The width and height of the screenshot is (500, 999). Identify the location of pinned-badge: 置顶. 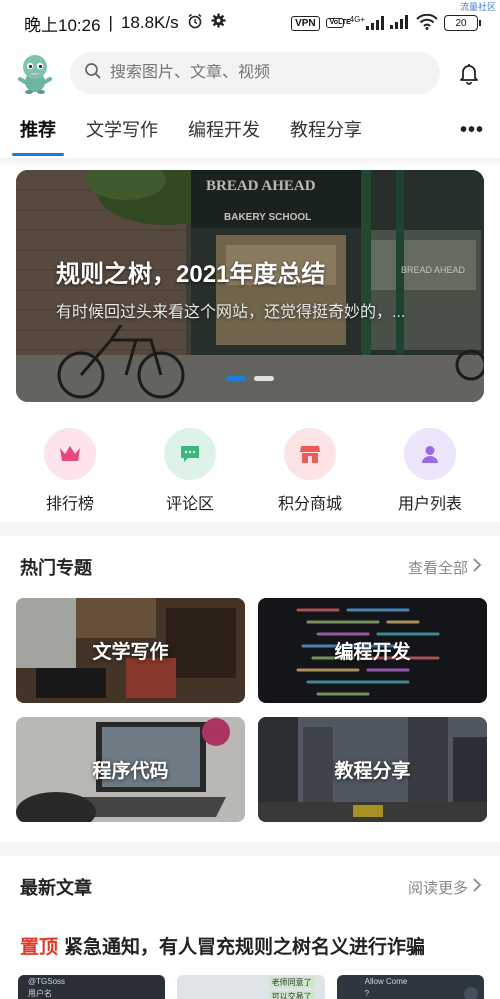
(39, 947).